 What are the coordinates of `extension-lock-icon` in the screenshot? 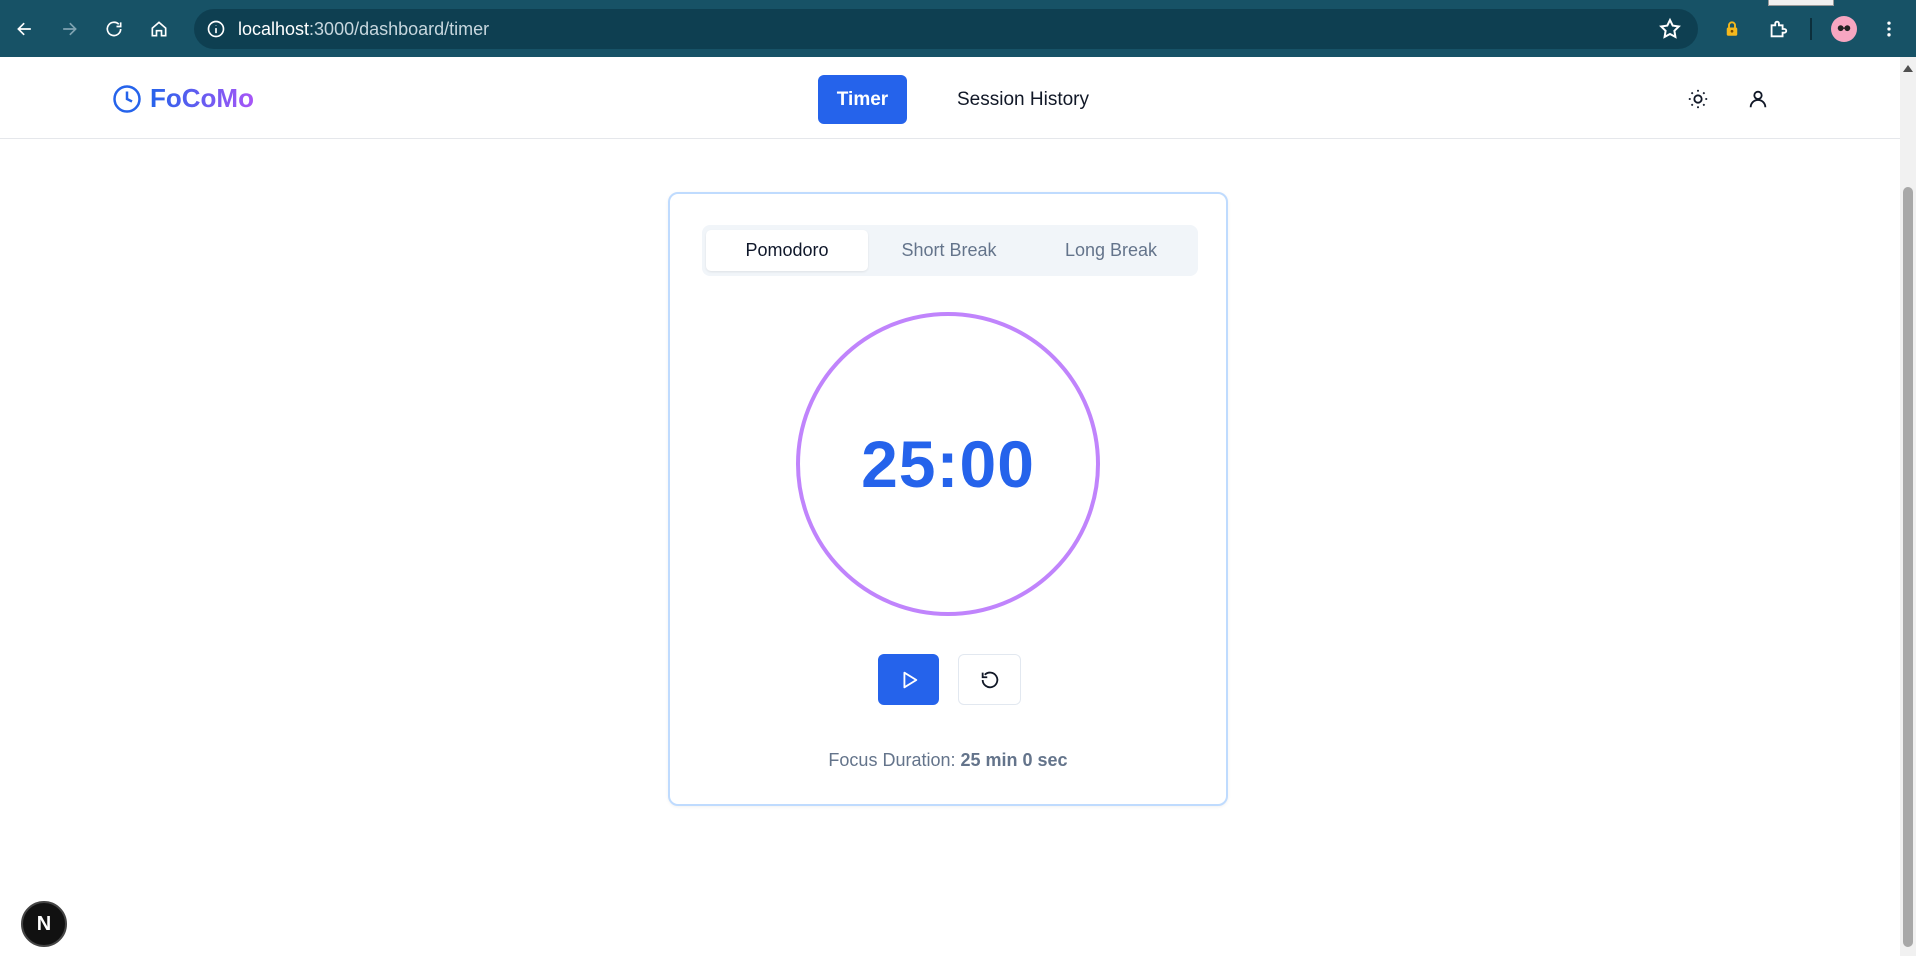 It's located at (1732, 29).